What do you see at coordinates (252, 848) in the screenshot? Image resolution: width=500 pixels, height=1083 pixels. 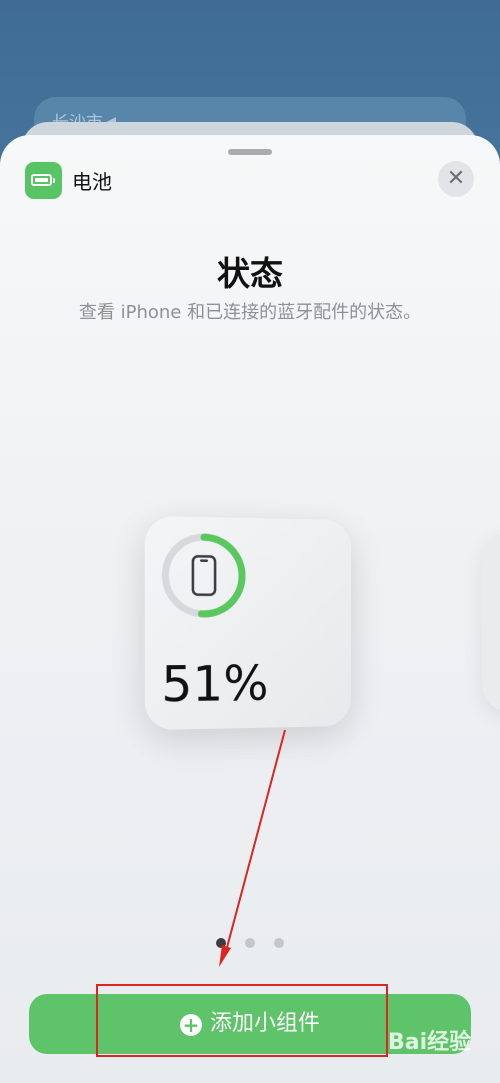 I see `annotation-arrow` at bounding box center [252, 848].